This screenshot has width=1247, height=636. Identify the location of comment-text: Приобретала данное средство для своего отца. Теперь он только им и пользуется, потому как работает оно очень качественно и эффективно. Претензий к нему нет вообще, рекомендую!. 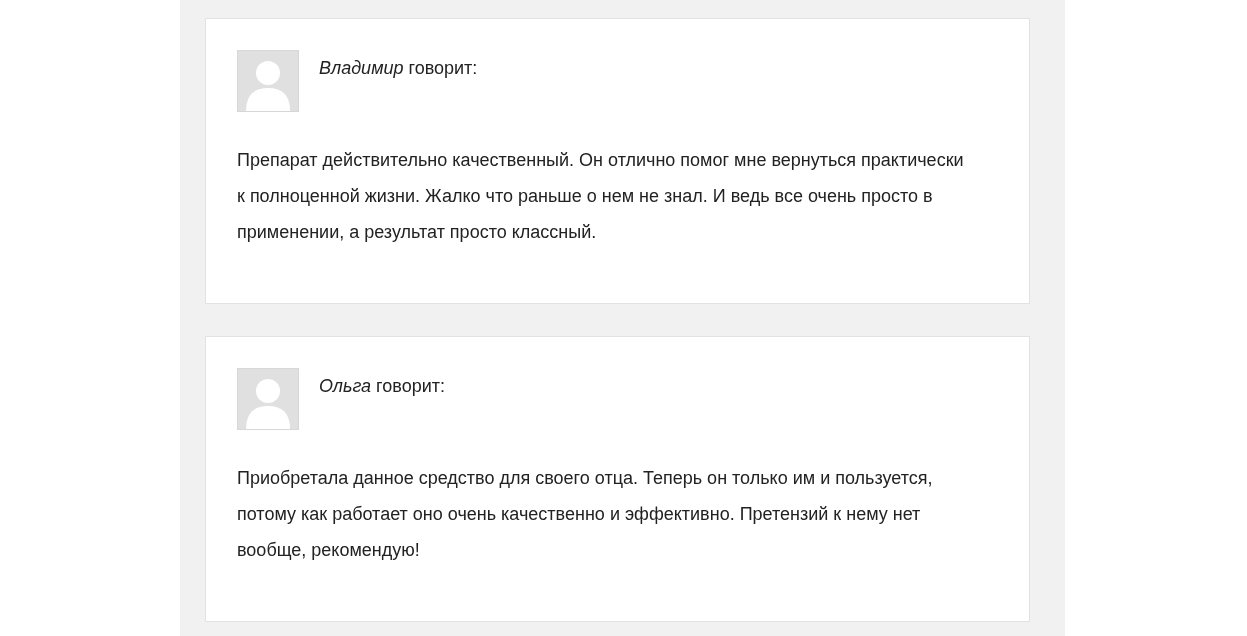
(585, 514).